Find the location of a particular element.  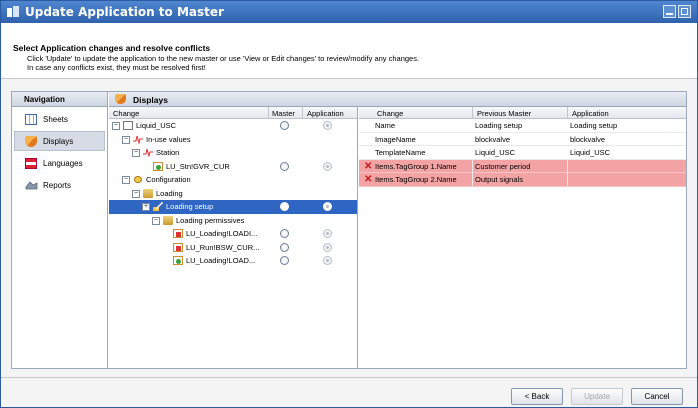

footer-divider is located at coordinates (349, 377).